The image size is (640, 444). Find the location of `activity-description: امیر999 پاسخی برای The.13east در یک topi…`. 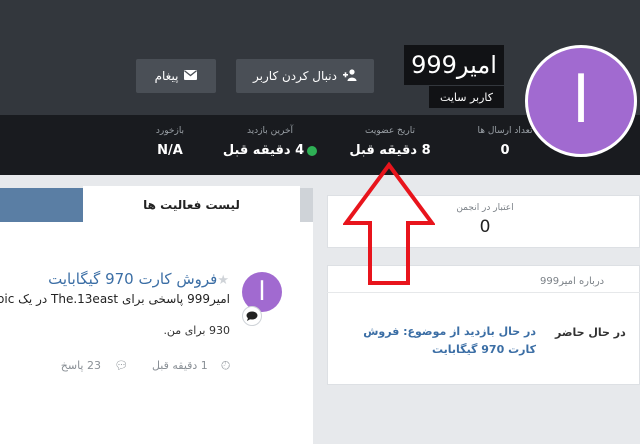

activity-description: امیر999 پاسخی برای The.13east در یک topi… is located at coordinates (115, 299).